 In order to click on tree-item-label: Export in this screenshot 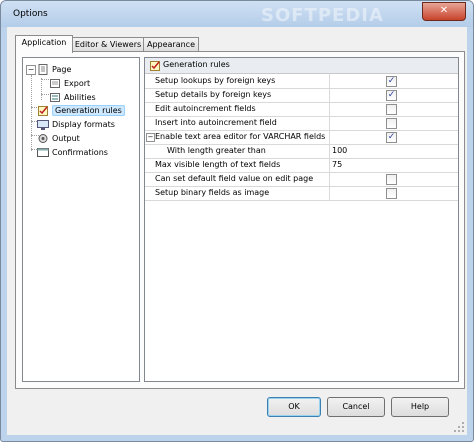, I will do `click(77, 83)`.